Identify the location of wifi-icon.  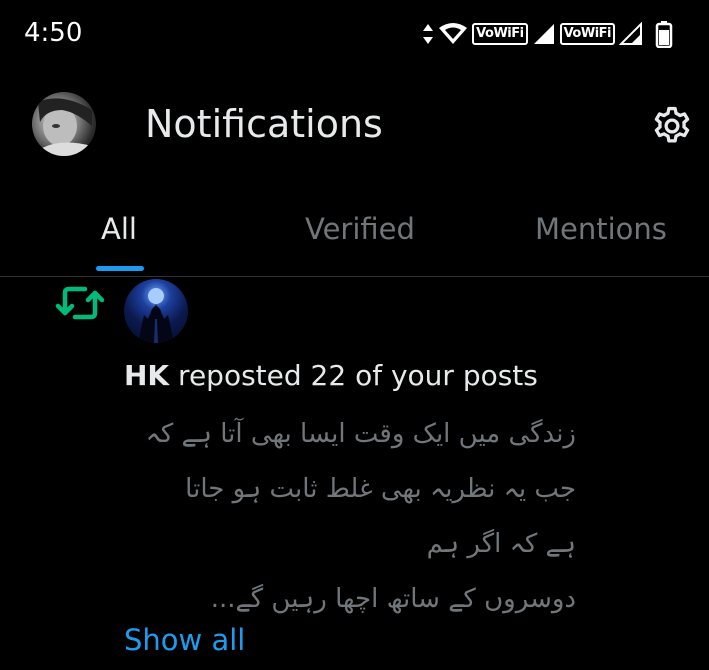
(453, 33).